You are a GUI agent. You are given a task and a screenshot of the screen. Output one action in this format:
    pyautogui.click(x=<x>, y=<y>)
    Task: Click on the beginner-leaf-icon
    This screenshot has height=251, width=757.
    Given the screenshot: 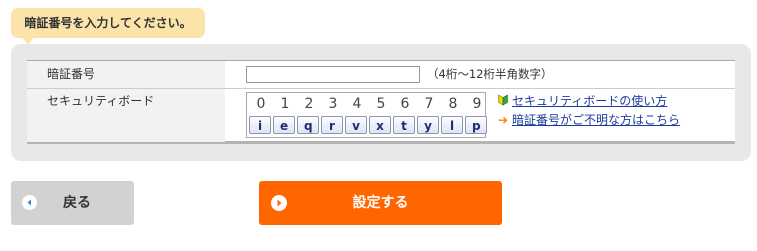 What is the action you would take?
    pyautogui.click(x=503, y=99)
    